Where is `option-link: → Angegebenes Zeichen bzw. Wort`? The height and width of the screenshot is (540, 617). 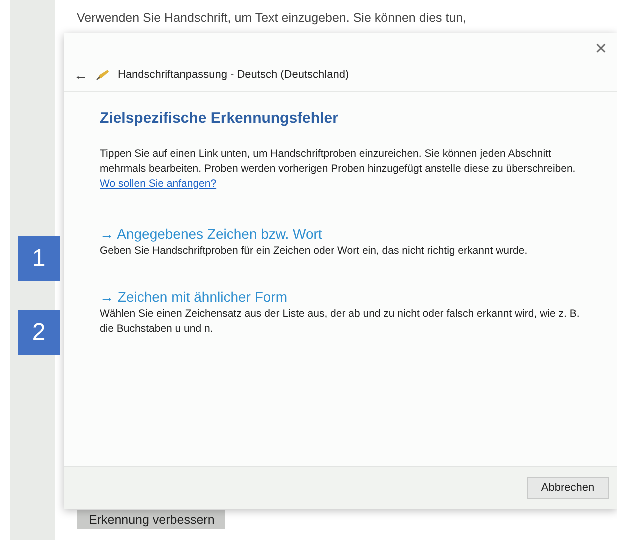
option-link: → Angegebenes Zeichen bzw. Wort is located at coordinates (211, 234).